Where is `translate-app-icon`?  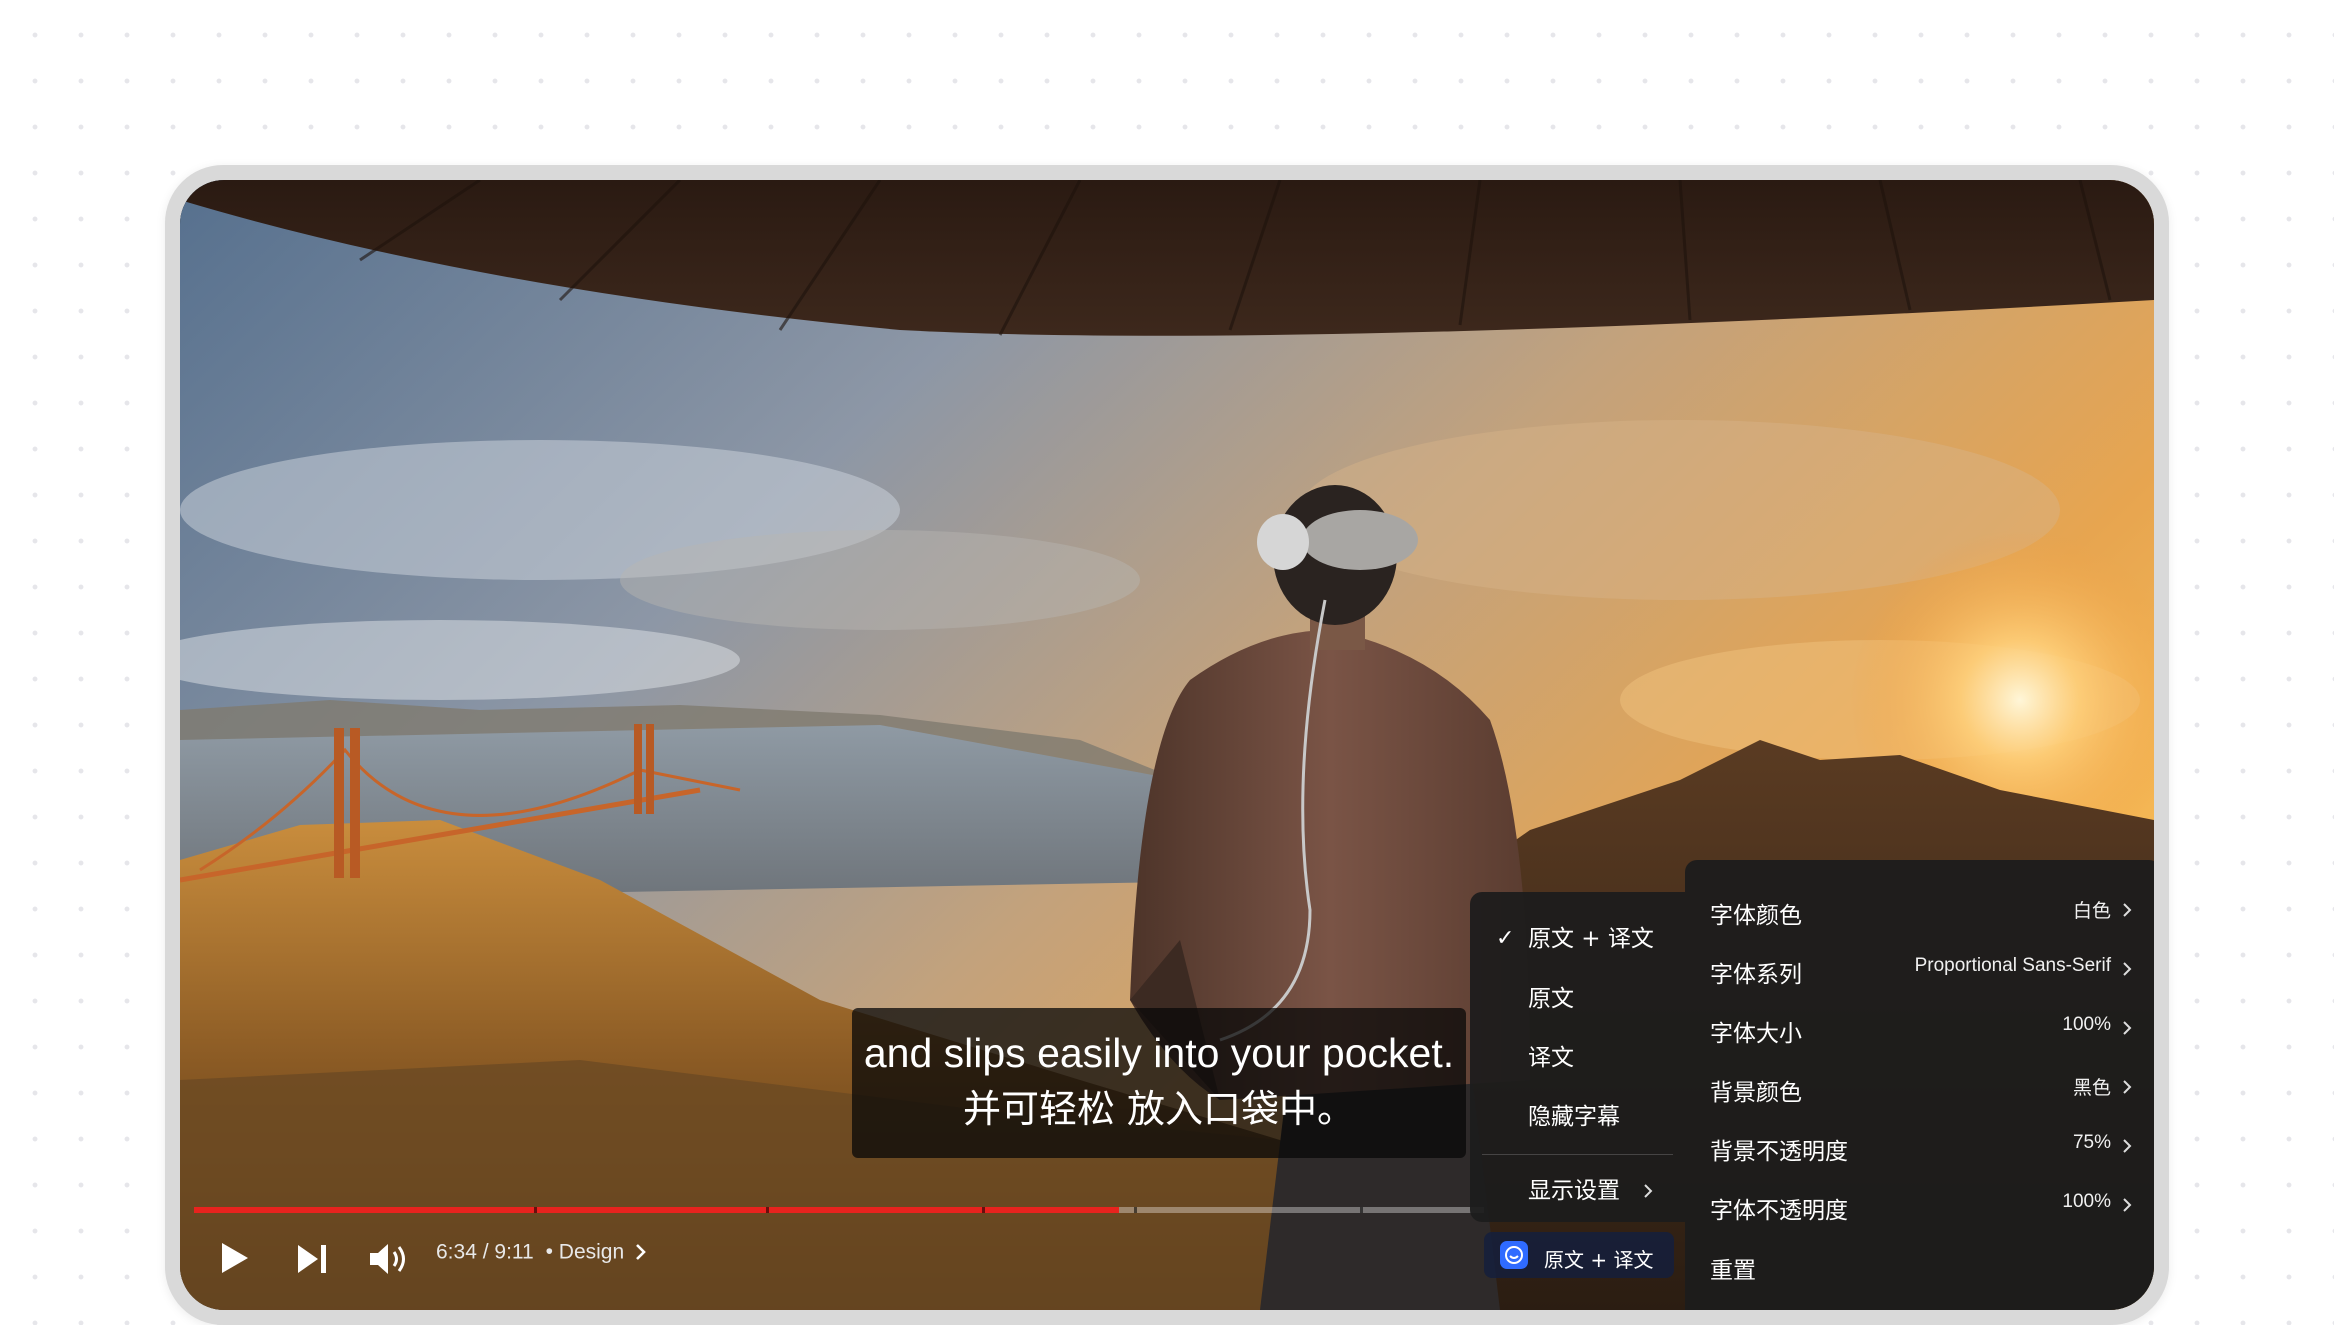 translate-app-icon is located at coordinates (1514, 1255).